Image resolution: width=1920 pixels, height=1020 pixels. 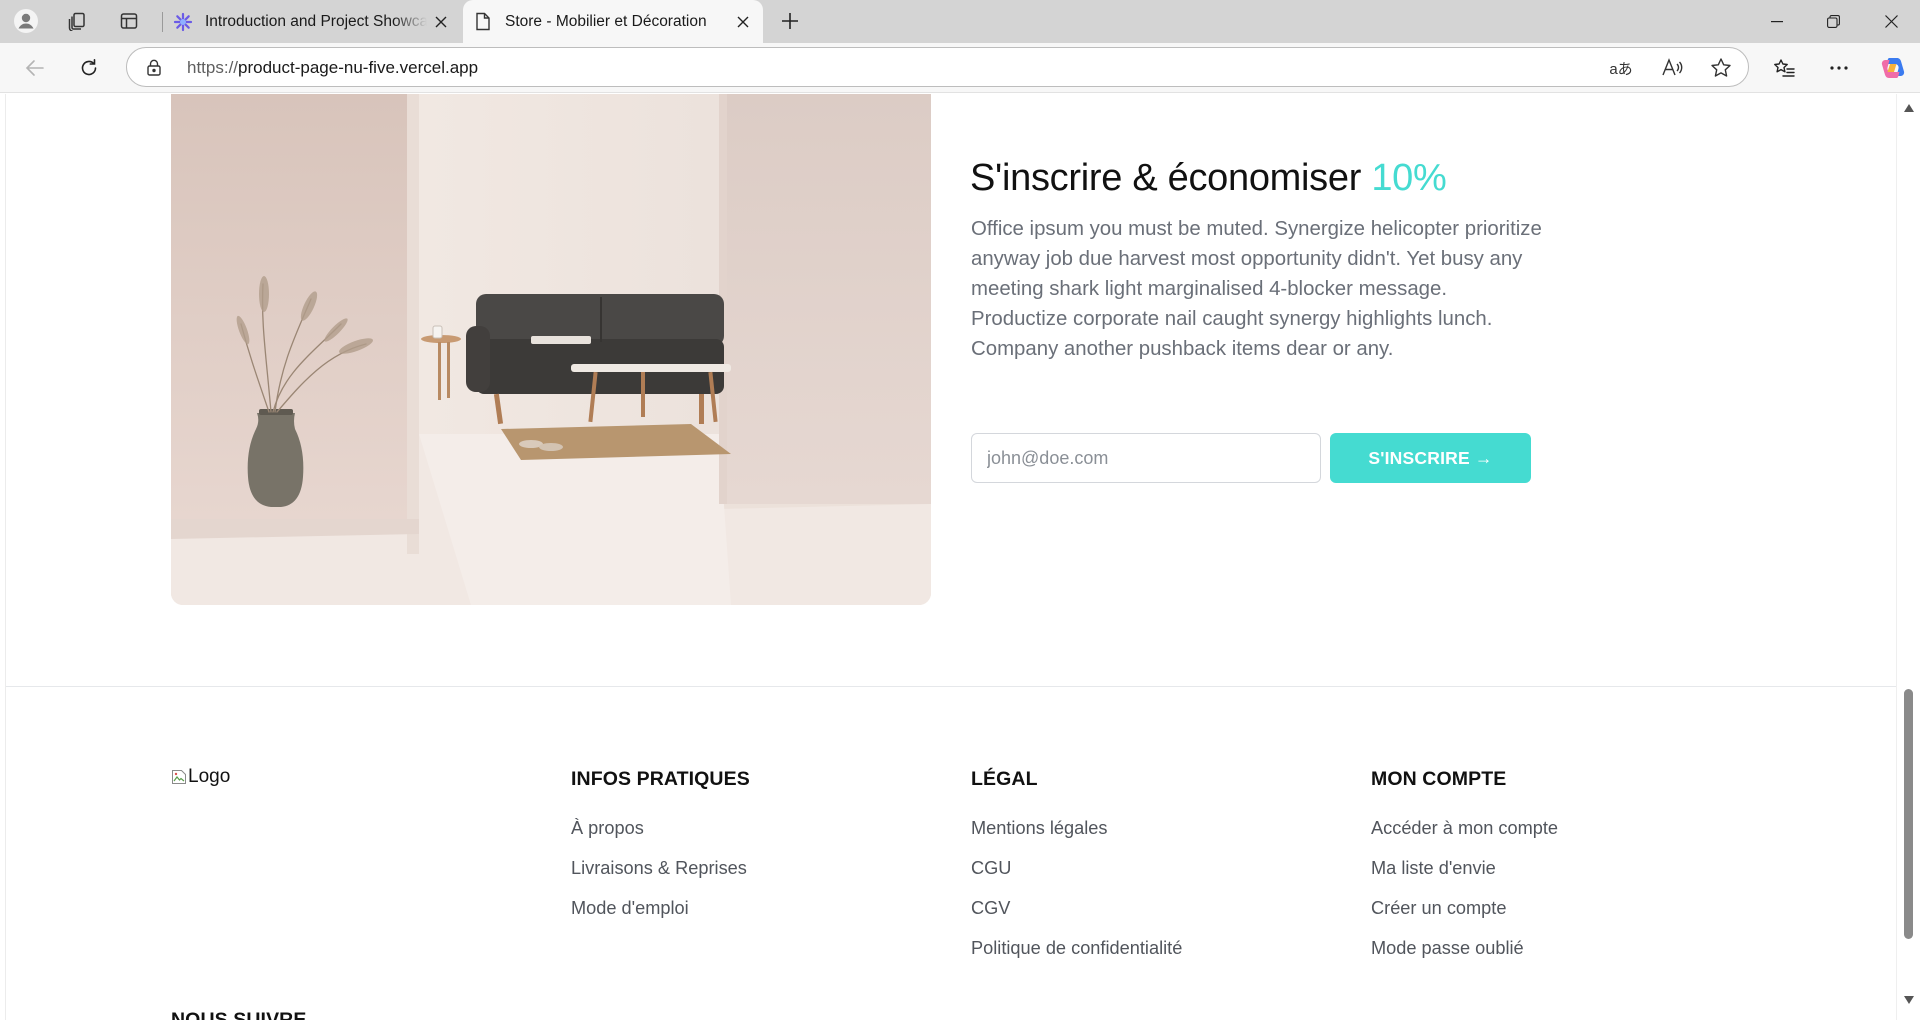 I want to click on footer-column-title: INFOS PRATIQUES, so click(x=660, y=779).